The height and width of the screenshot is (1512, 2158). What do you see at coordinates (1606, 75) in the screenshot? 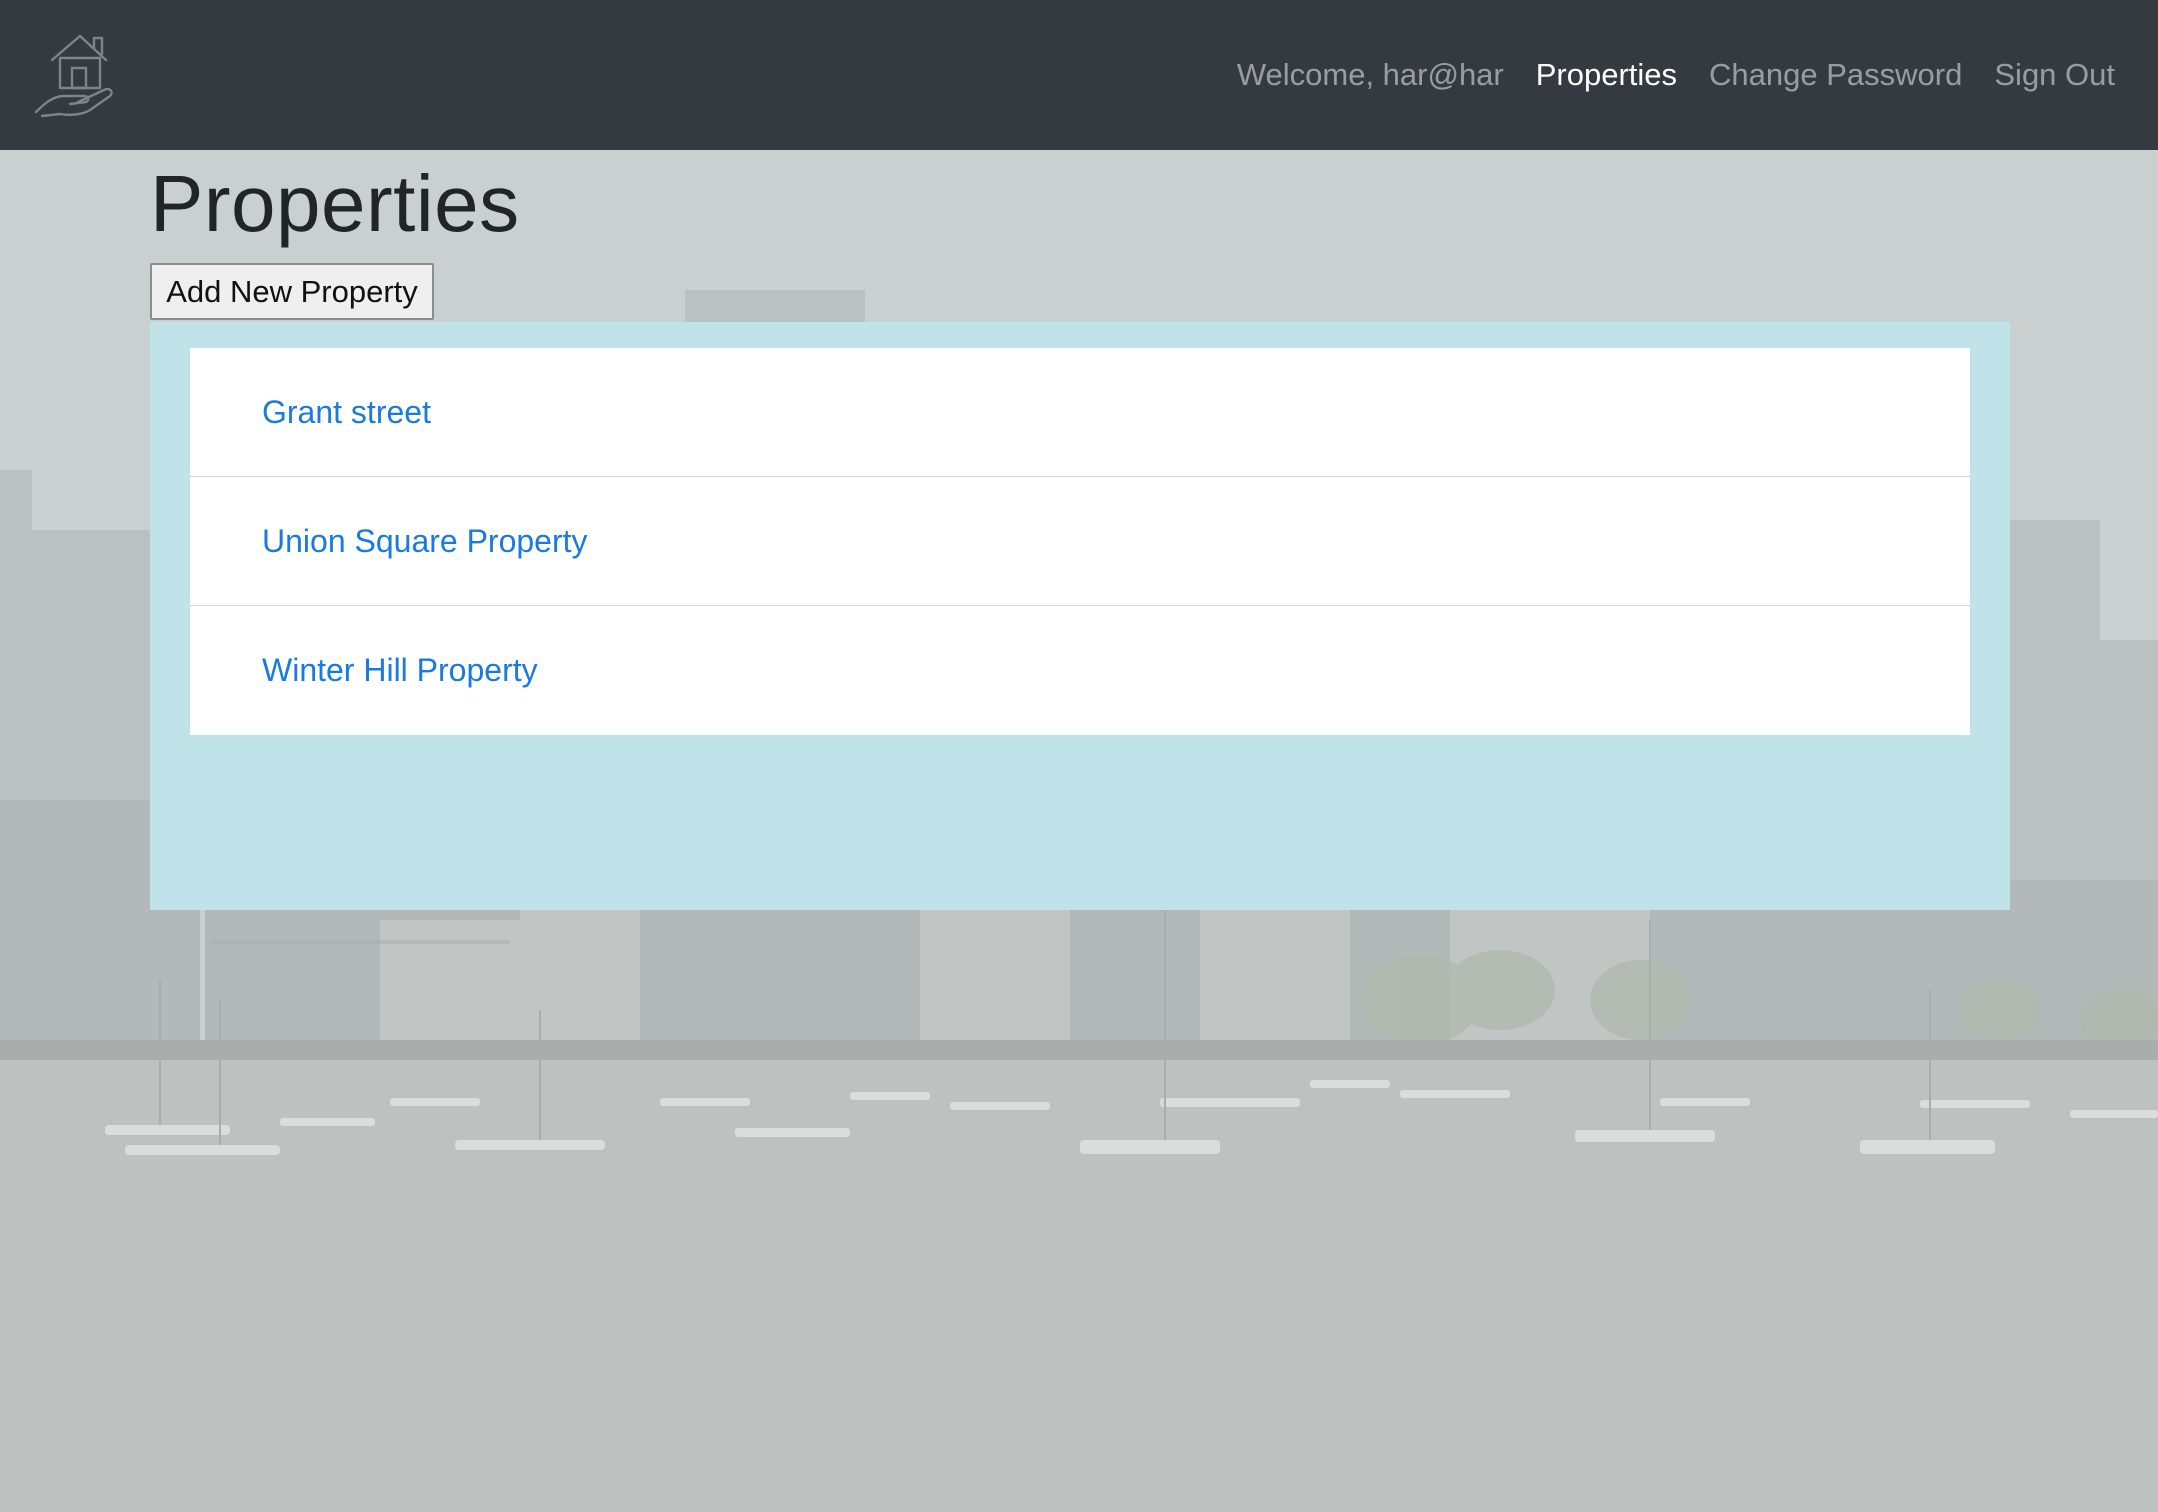
I see `nav-link-properties: Properties` at bounding box center [1606, 75].